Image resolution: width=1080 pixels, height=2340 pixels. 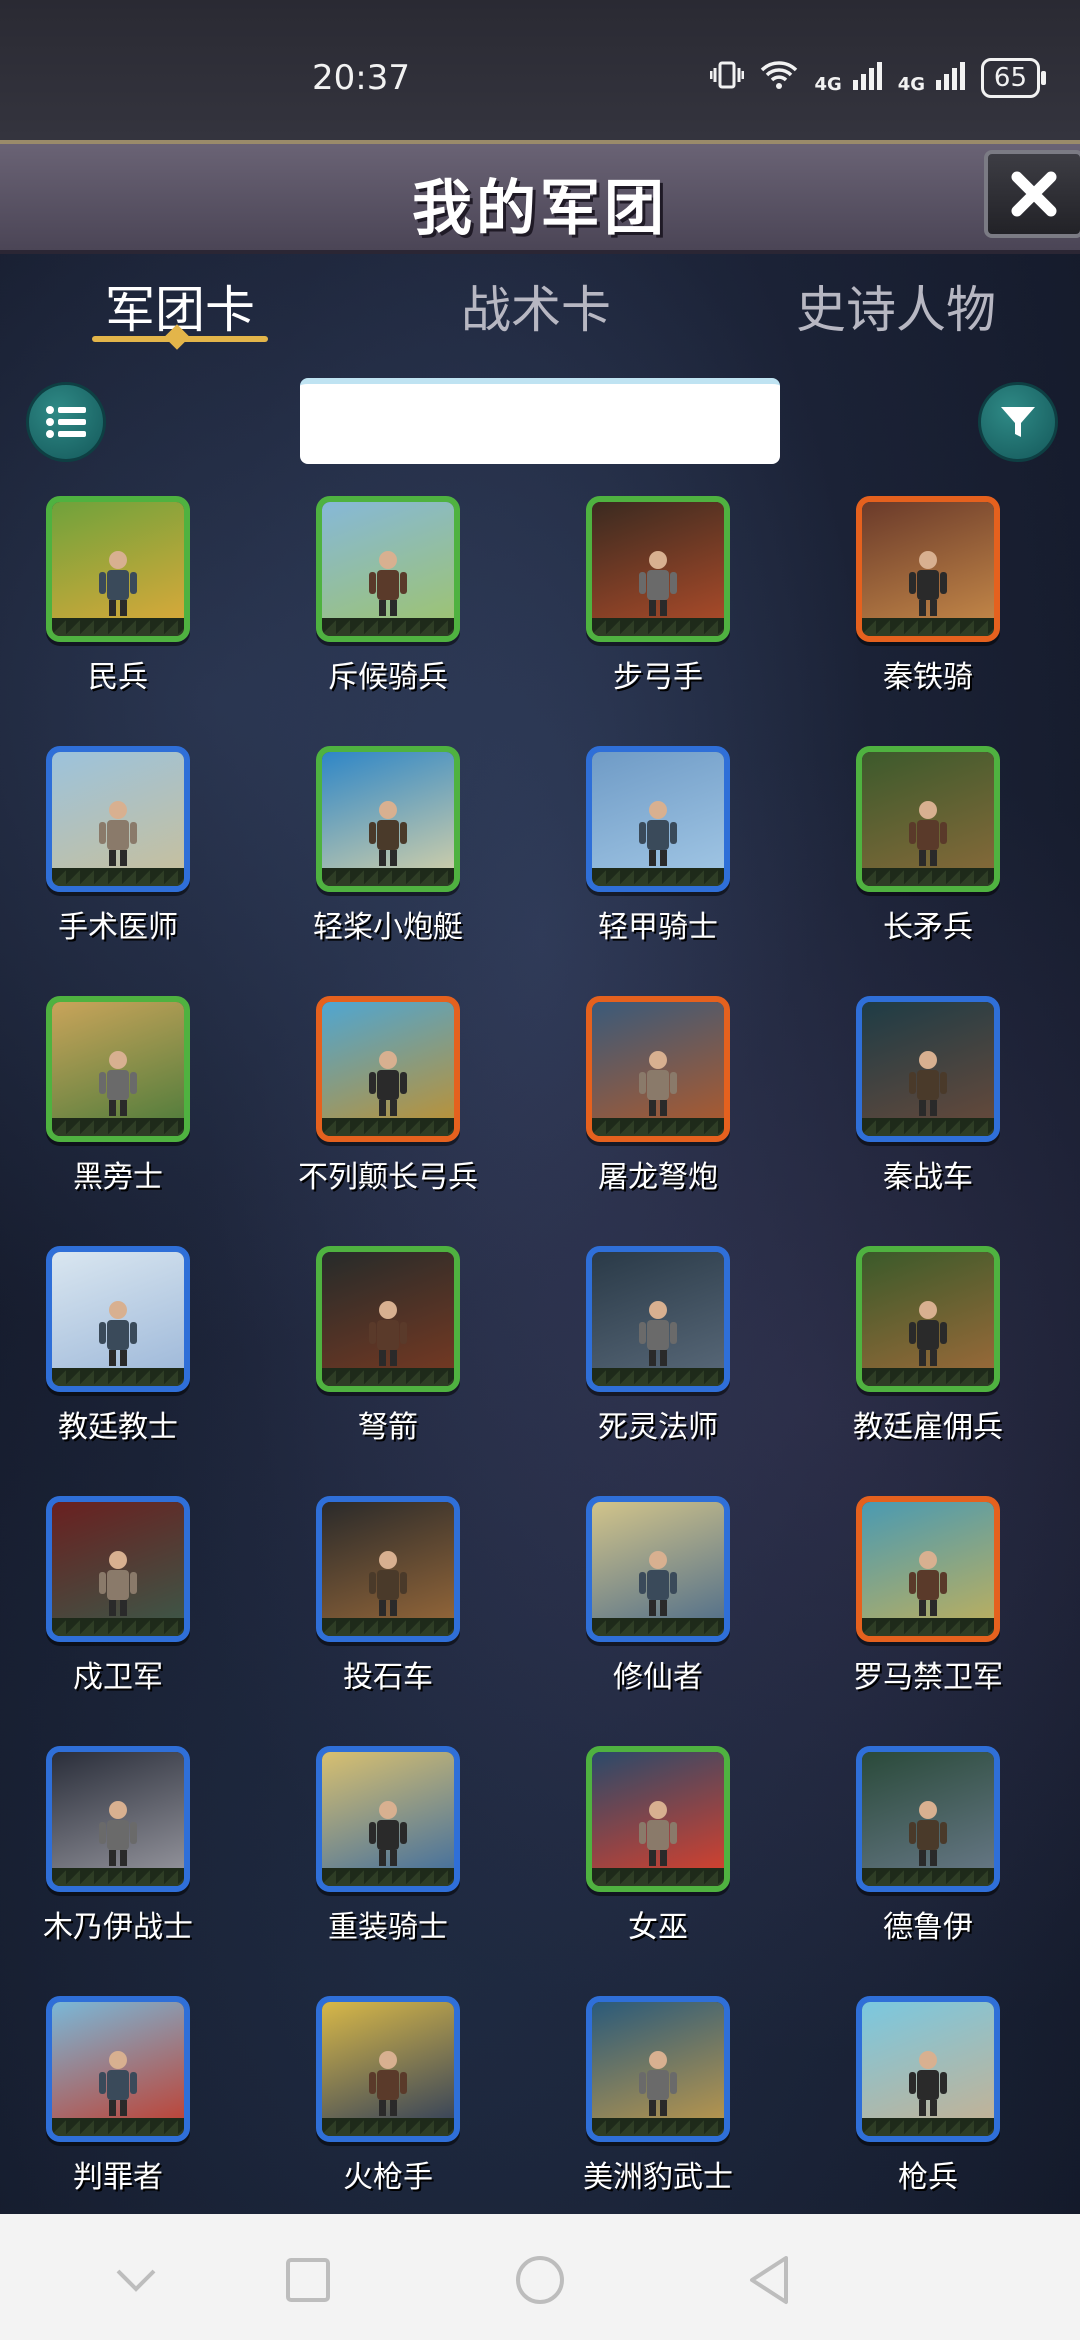 What do you see at coordinates (1032, 194) in the screenshot?
I see `close-button` at bounding box center [1032, 194].